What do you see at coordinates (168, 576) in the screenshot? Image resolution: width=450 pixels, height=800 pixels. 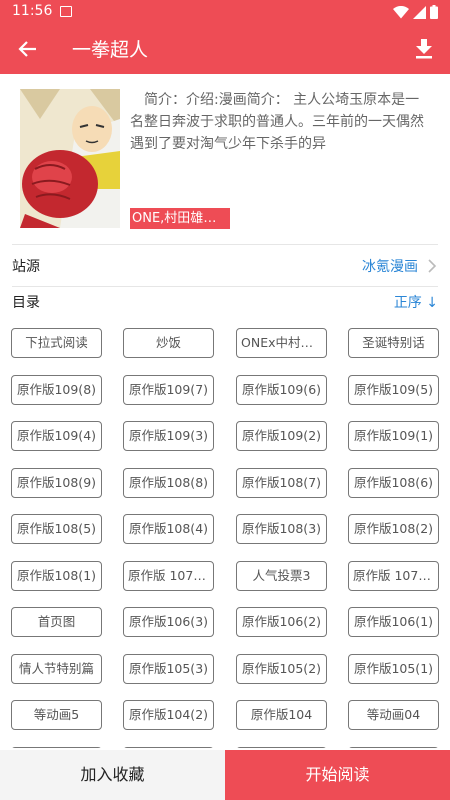 I see `chapter-button: 原作版 107(2)` at bounding box center [168, 576].